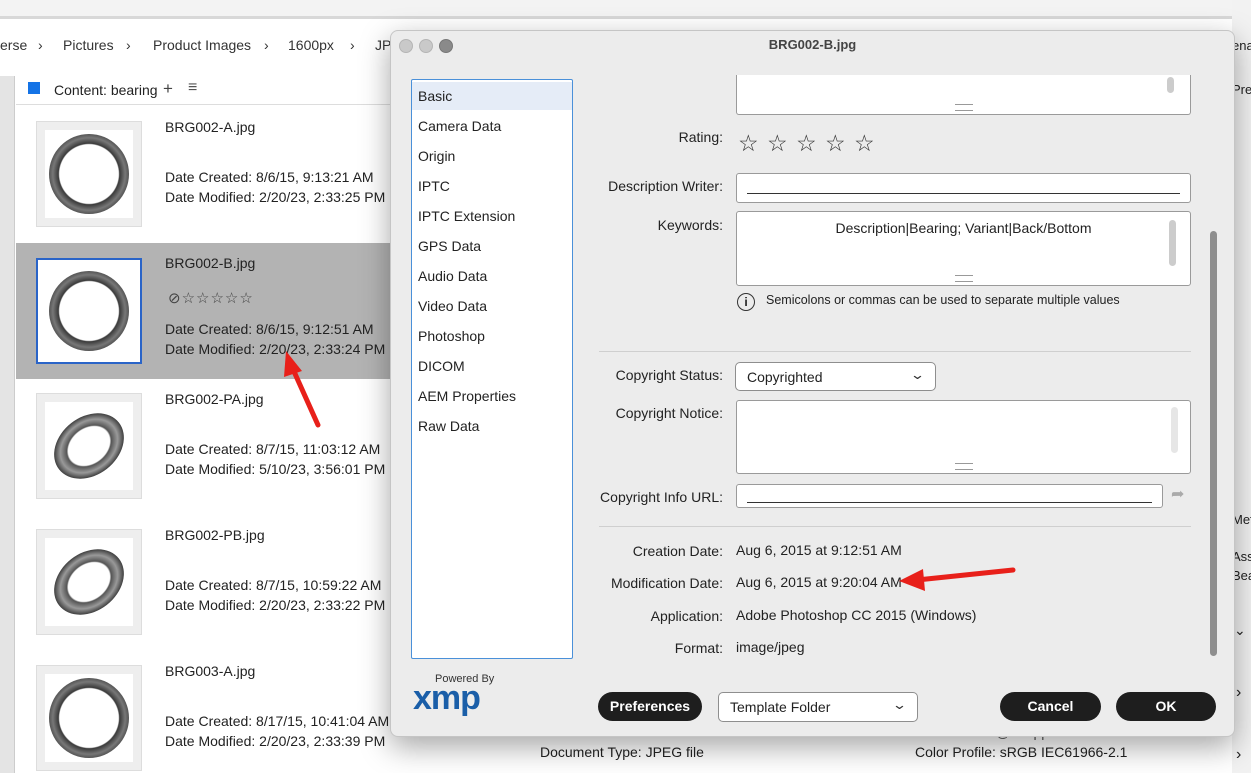 This screenshot has height=773, width=1251. I want to click on copyright-notice-label: Copyright Notice:, so click(669, 413).